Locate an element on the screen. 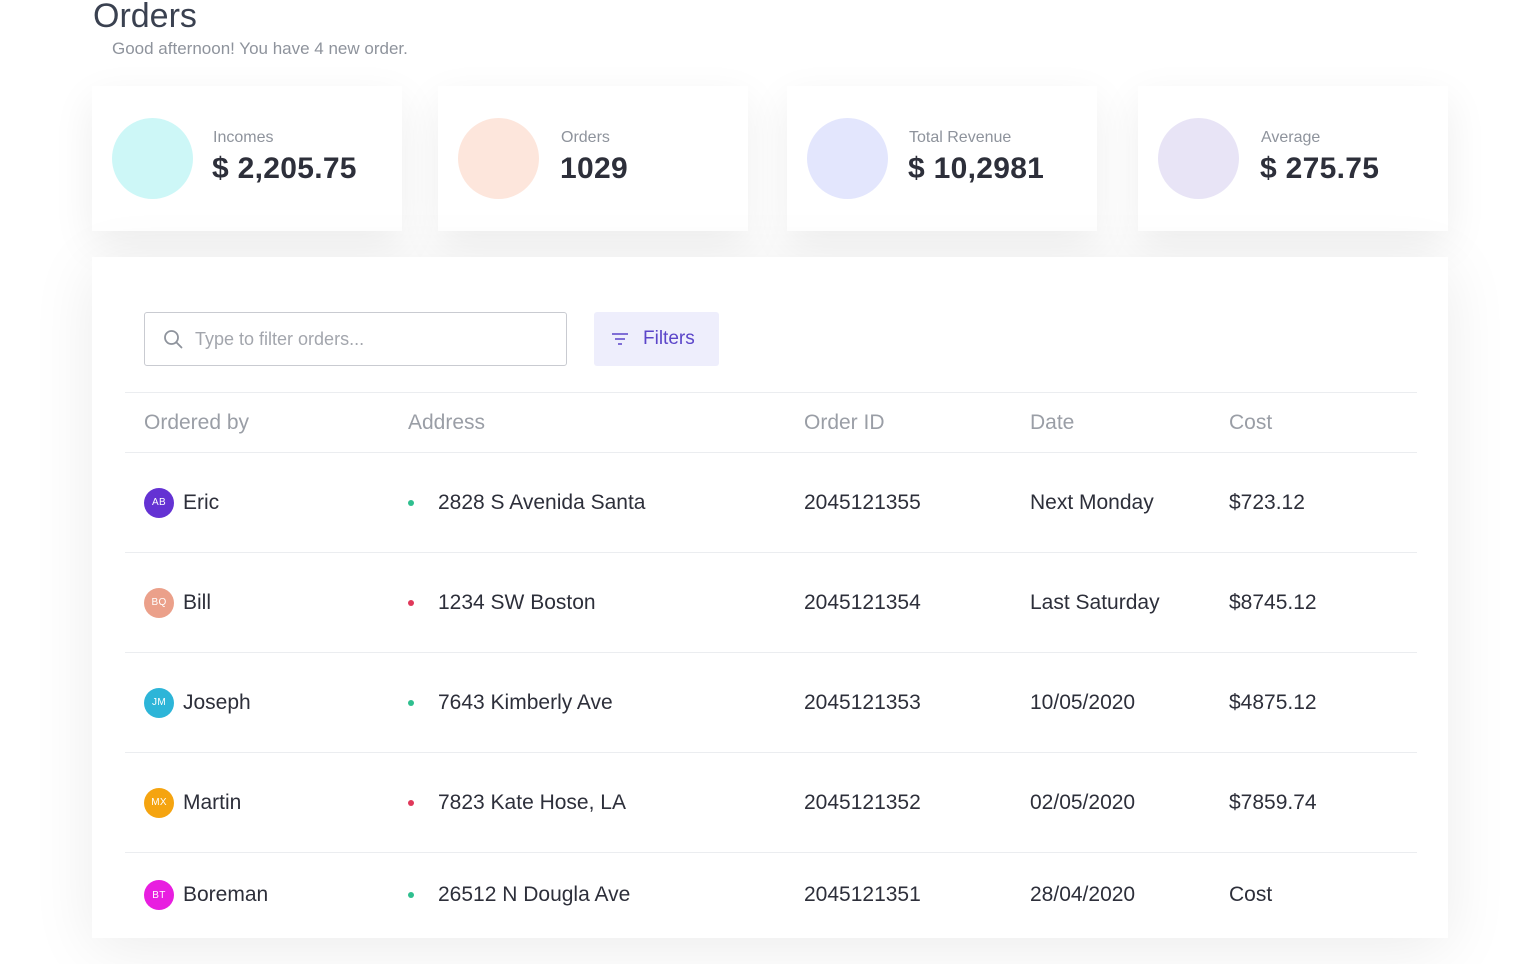 This screenshot has width=1540, height=964. filter-icon is located at coordinates (620, 339).